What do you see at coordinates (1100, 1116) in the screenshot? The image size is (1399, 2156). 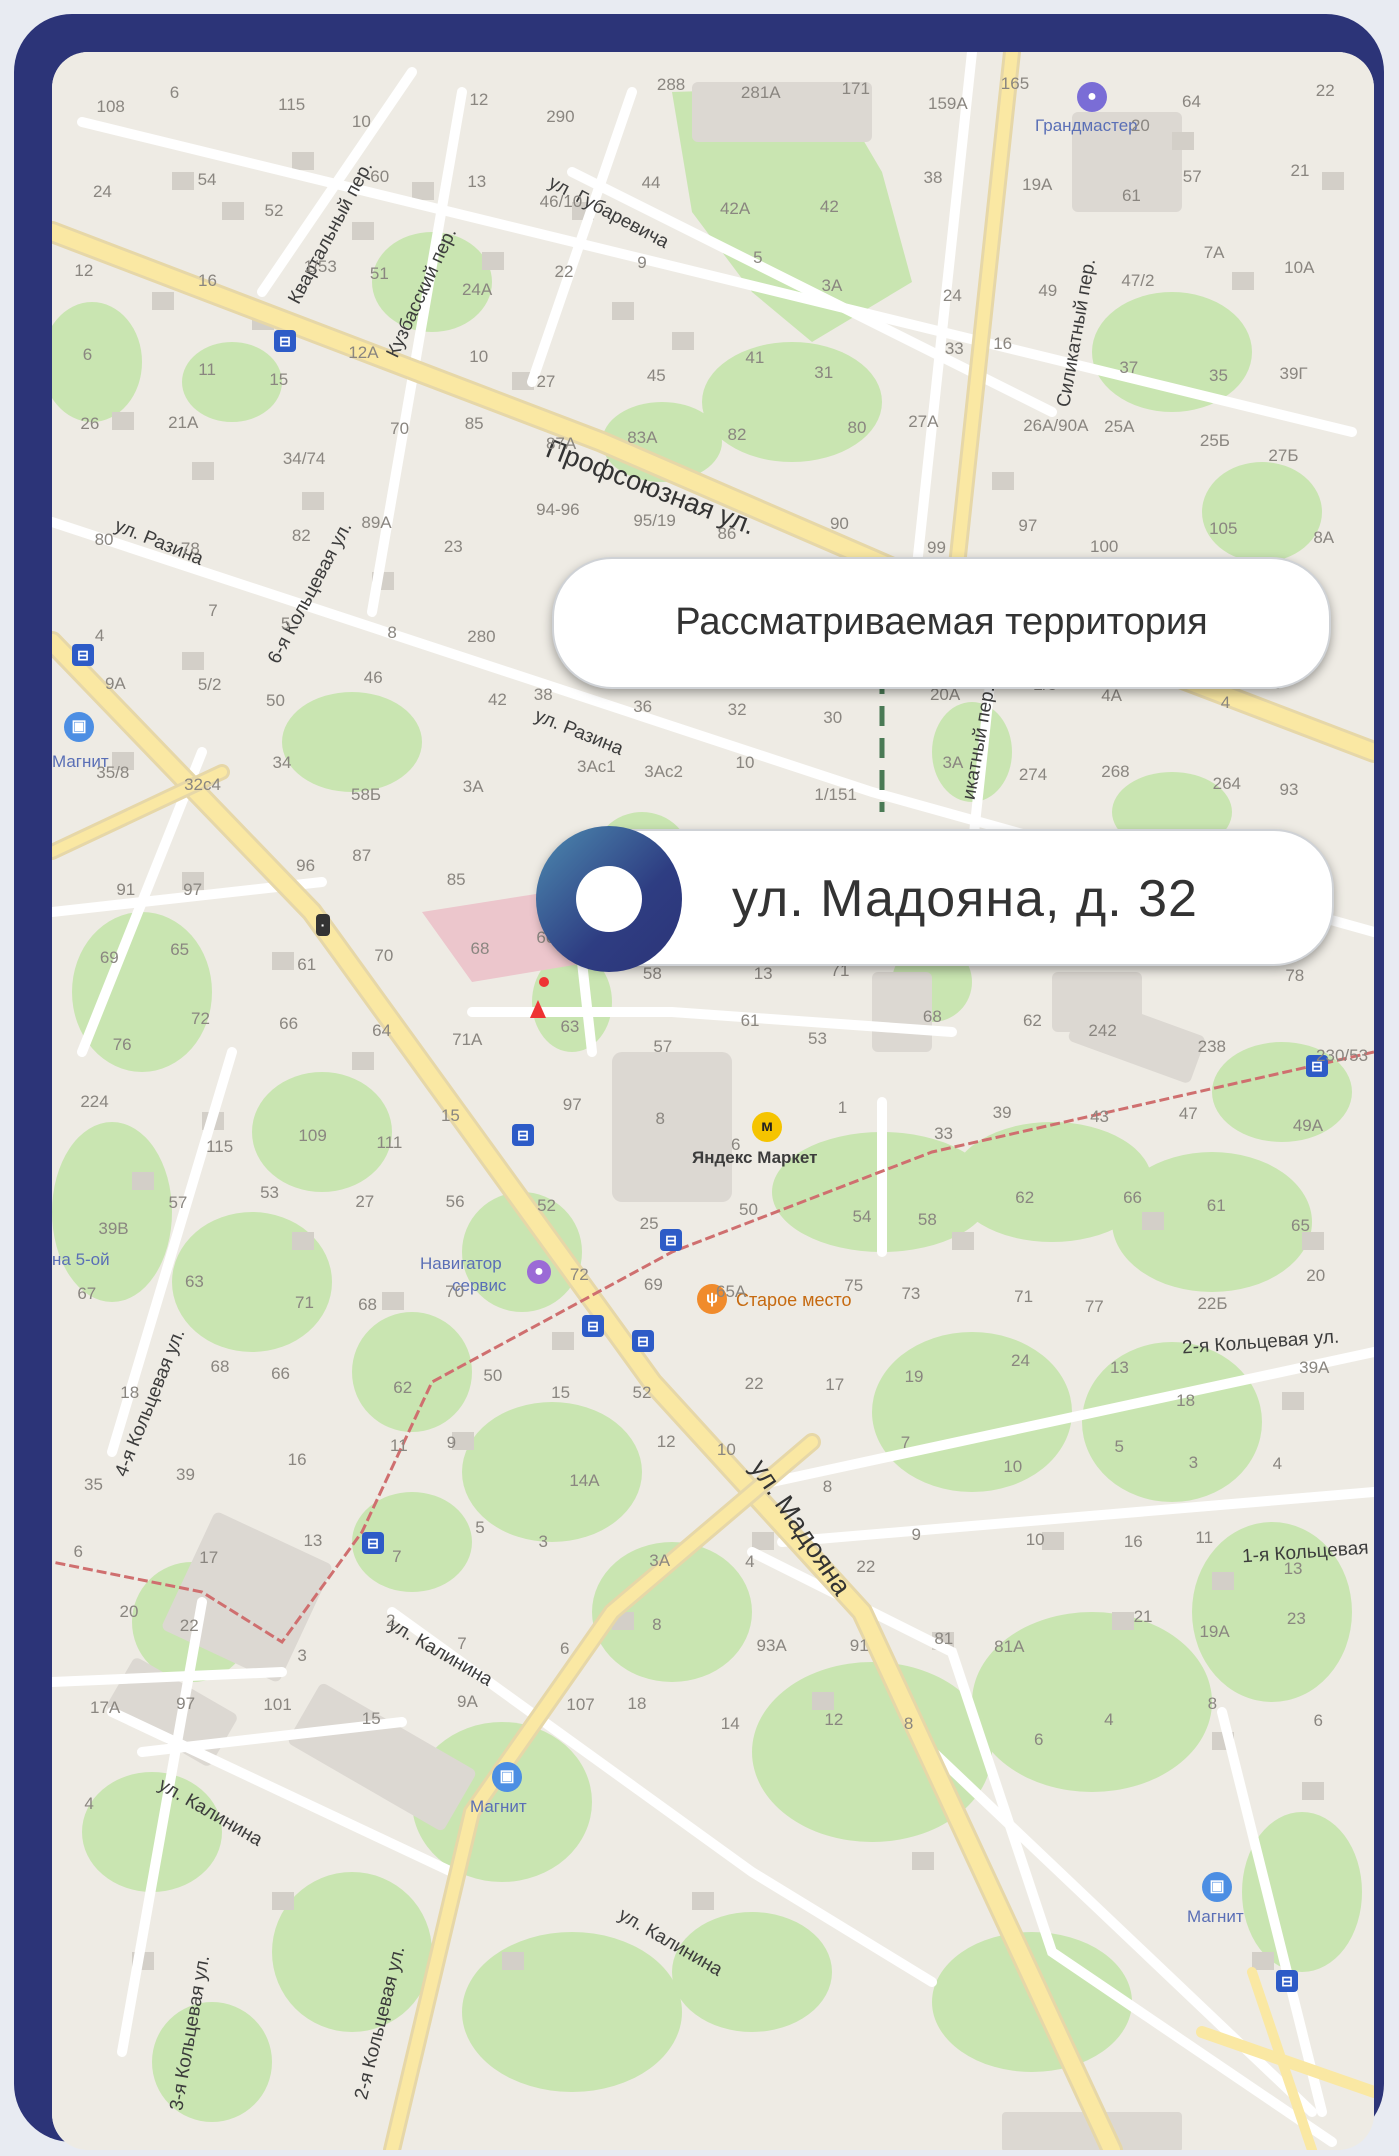 I see `house-number: 43` at bounding box center [1100, 1116].